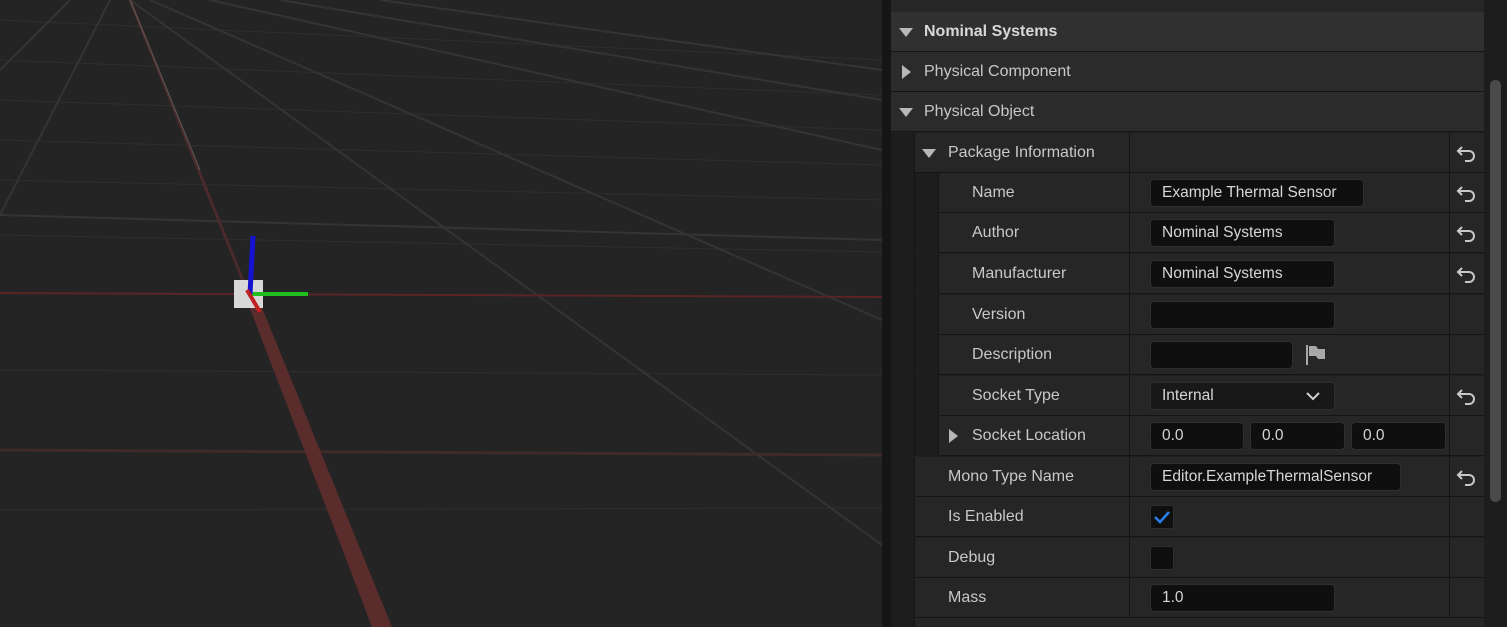 Image resolution: width=1507 pixels, height=627 pixels. Describe the element at coordinates (1021, 152) in the screenshot. I see `group-label: Package Information` at that location.